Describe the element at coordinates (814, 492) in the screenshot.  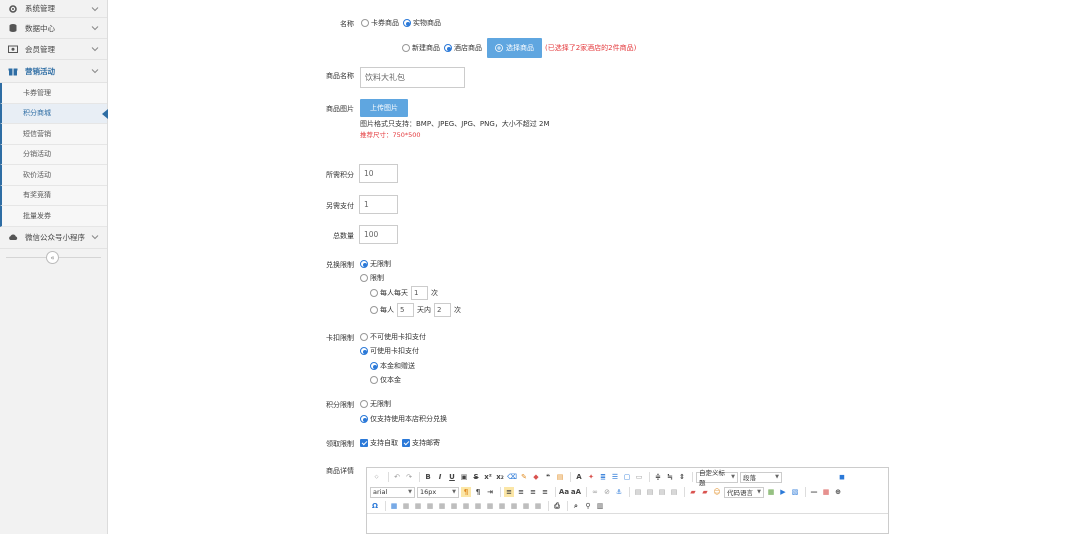
I see `horizontal-rule-icon: —` at that location.